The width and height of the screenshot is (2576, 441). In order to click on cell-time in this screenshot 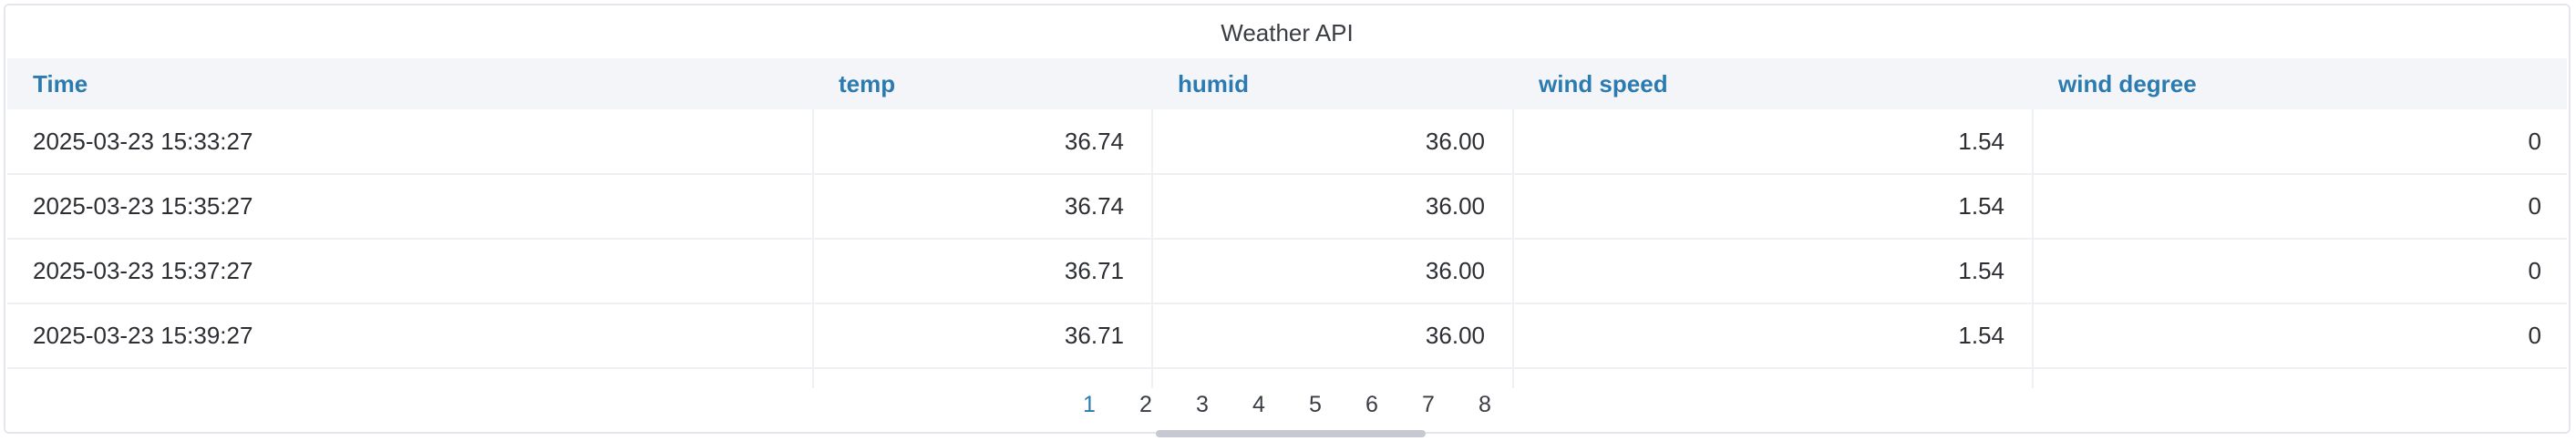, I will do `click(410, 378)`.